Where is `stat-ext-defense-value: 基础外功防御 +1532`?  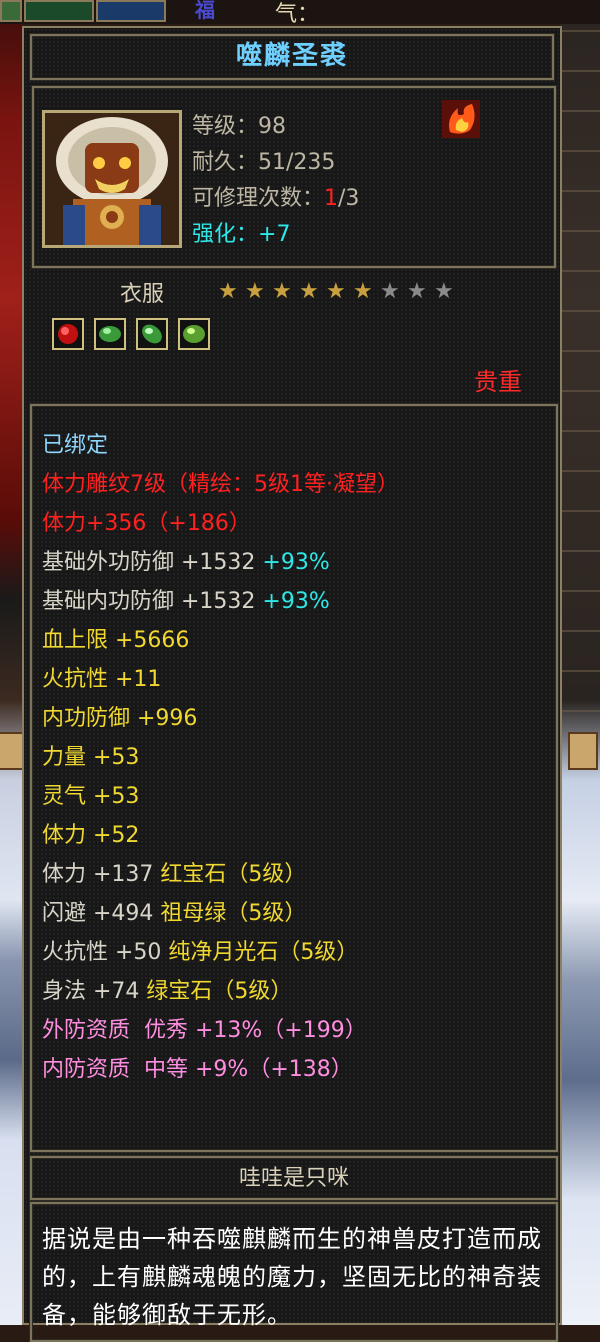
stat-ext-defense-value: 基础外功防御 +1532 is located at coordinates (149, 562).